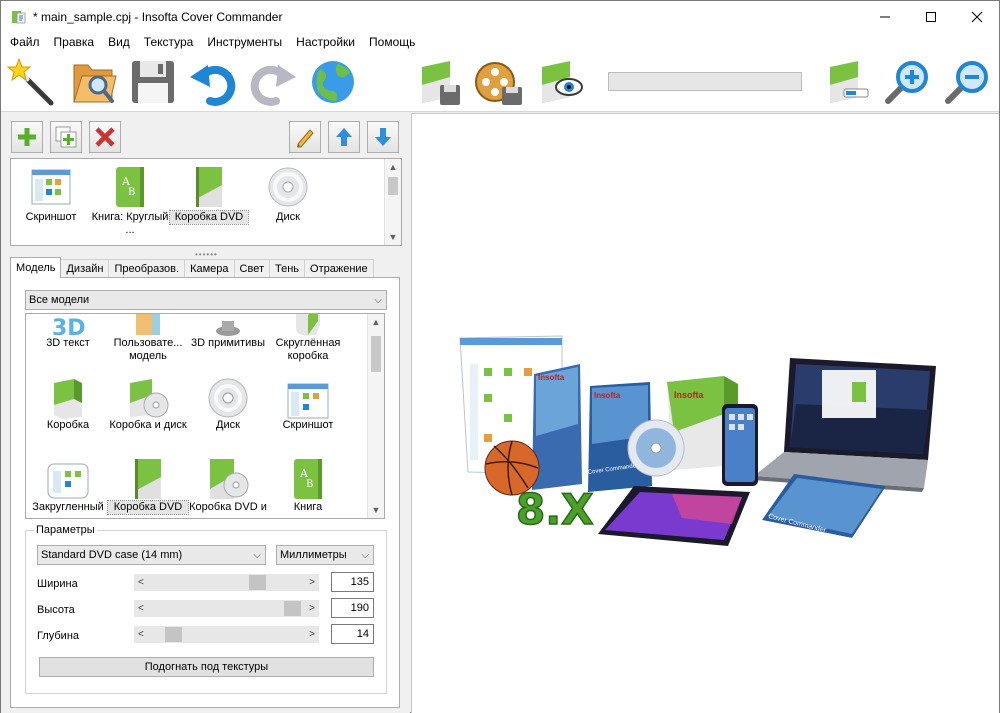 The image size is (1000, 713). I want to click on menu-tools: Инструменты, so click(244, 42).